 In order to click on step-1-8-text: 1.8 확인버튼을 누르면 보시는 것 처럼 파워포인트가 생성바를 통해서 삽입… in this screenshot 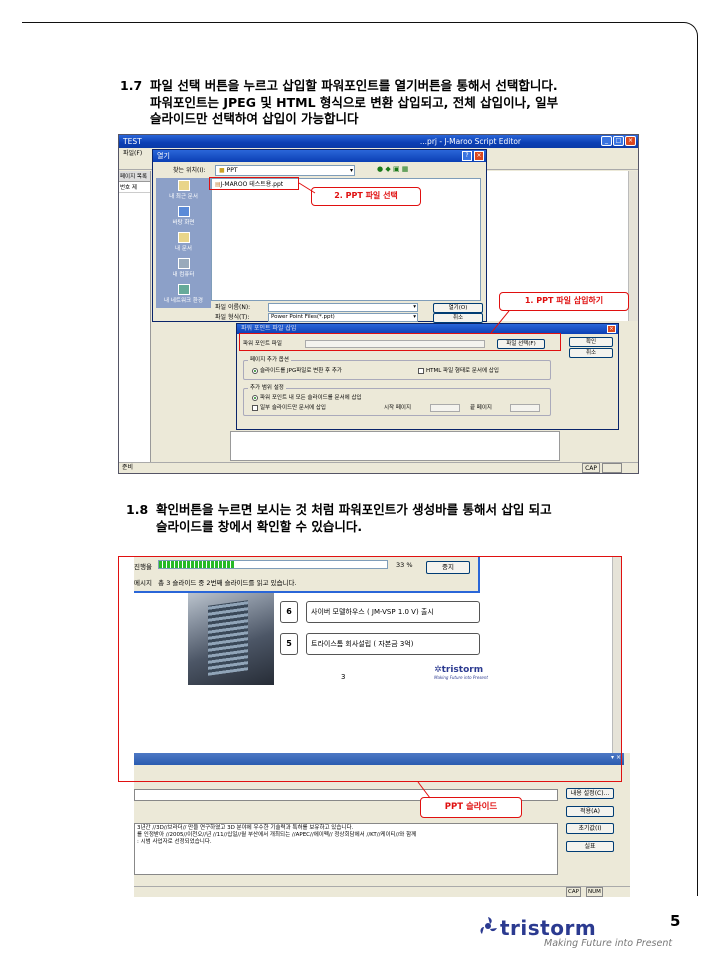, I will do `click(339, 518)`.